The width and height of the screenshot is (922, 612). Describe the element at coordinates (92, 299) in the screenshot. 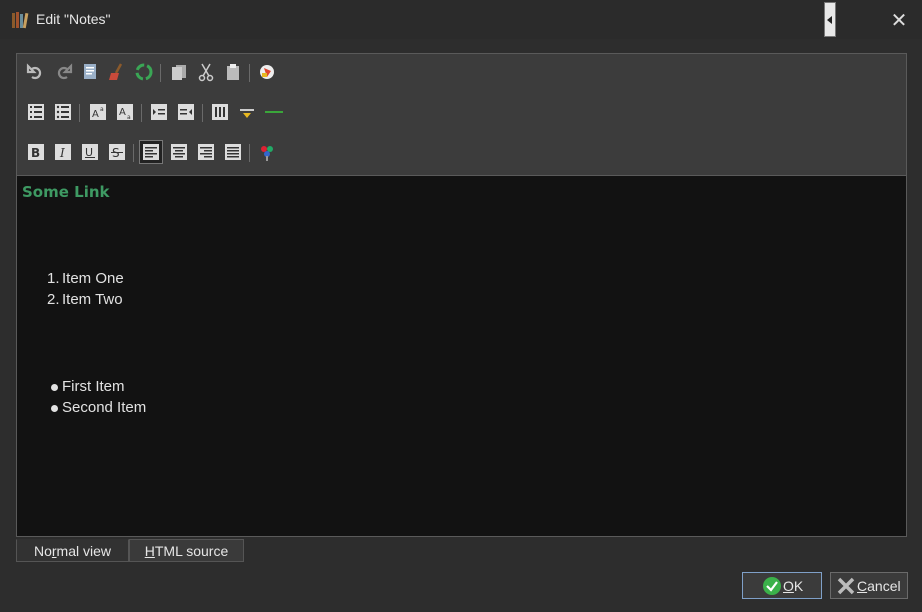

I see `list-item-text: Item Two` at that location.